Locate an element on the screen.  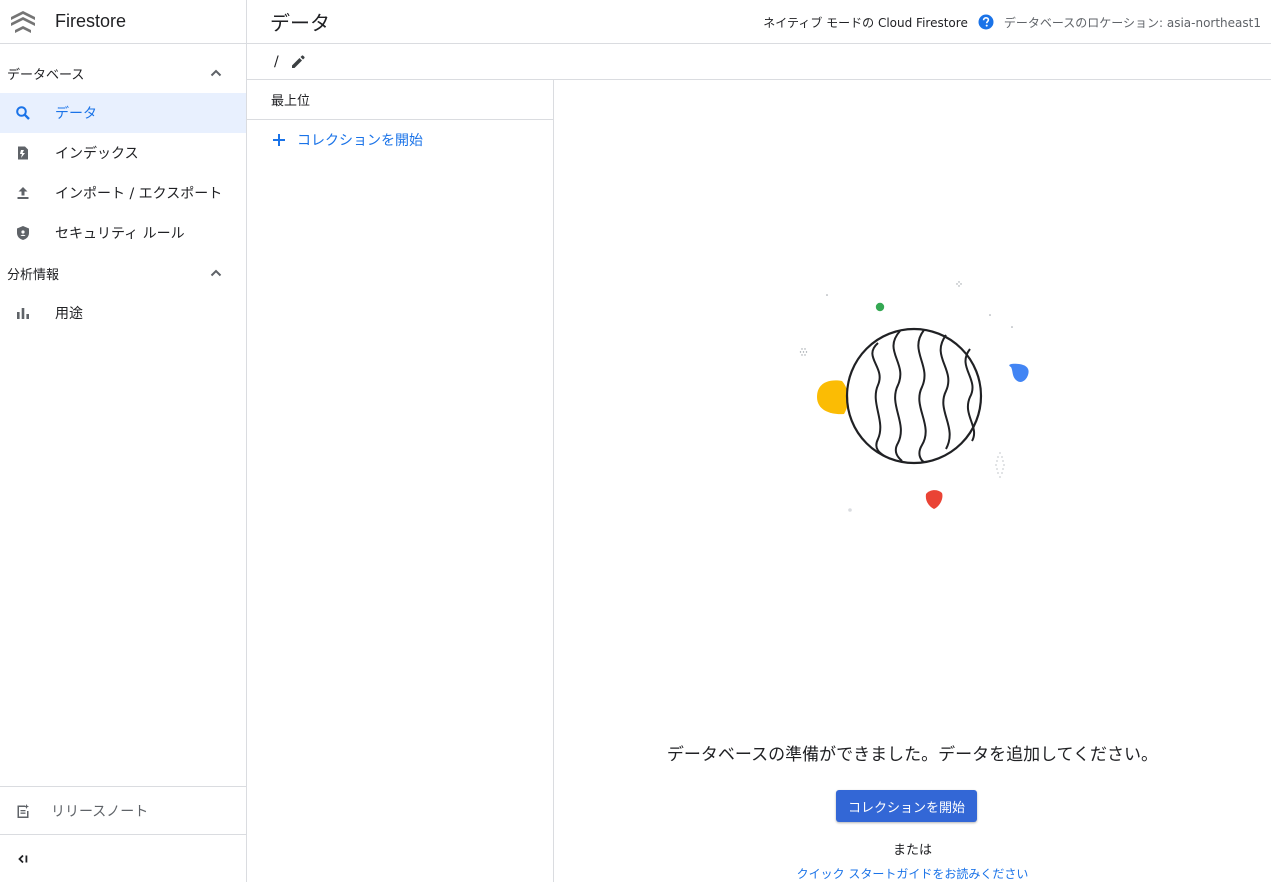
sidebar-item-label: セキュリティ ルール is located at coordinates (120, 234).